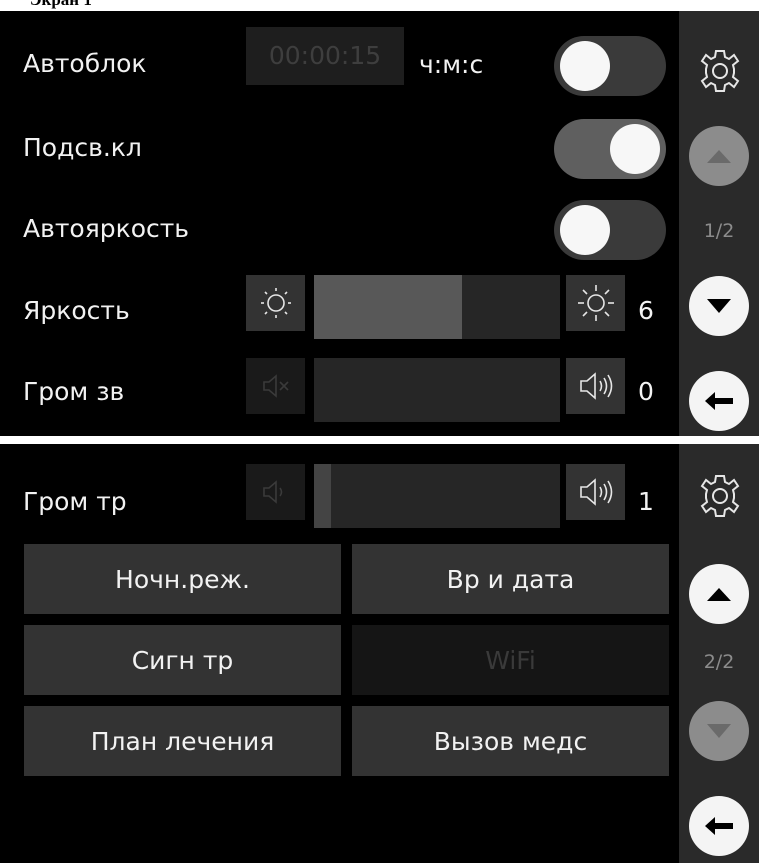 The image size is (759, 863). Describe the element at coordinates (437, 496) in the screenshot. I see `volume-alarm-slider` at that location.